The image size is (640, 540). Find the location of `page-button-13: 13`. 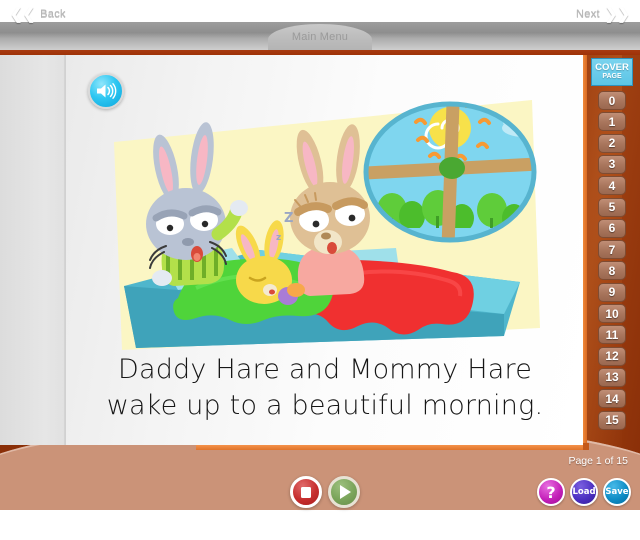

page-button-13: 13 is located at coordinates (612, 377).